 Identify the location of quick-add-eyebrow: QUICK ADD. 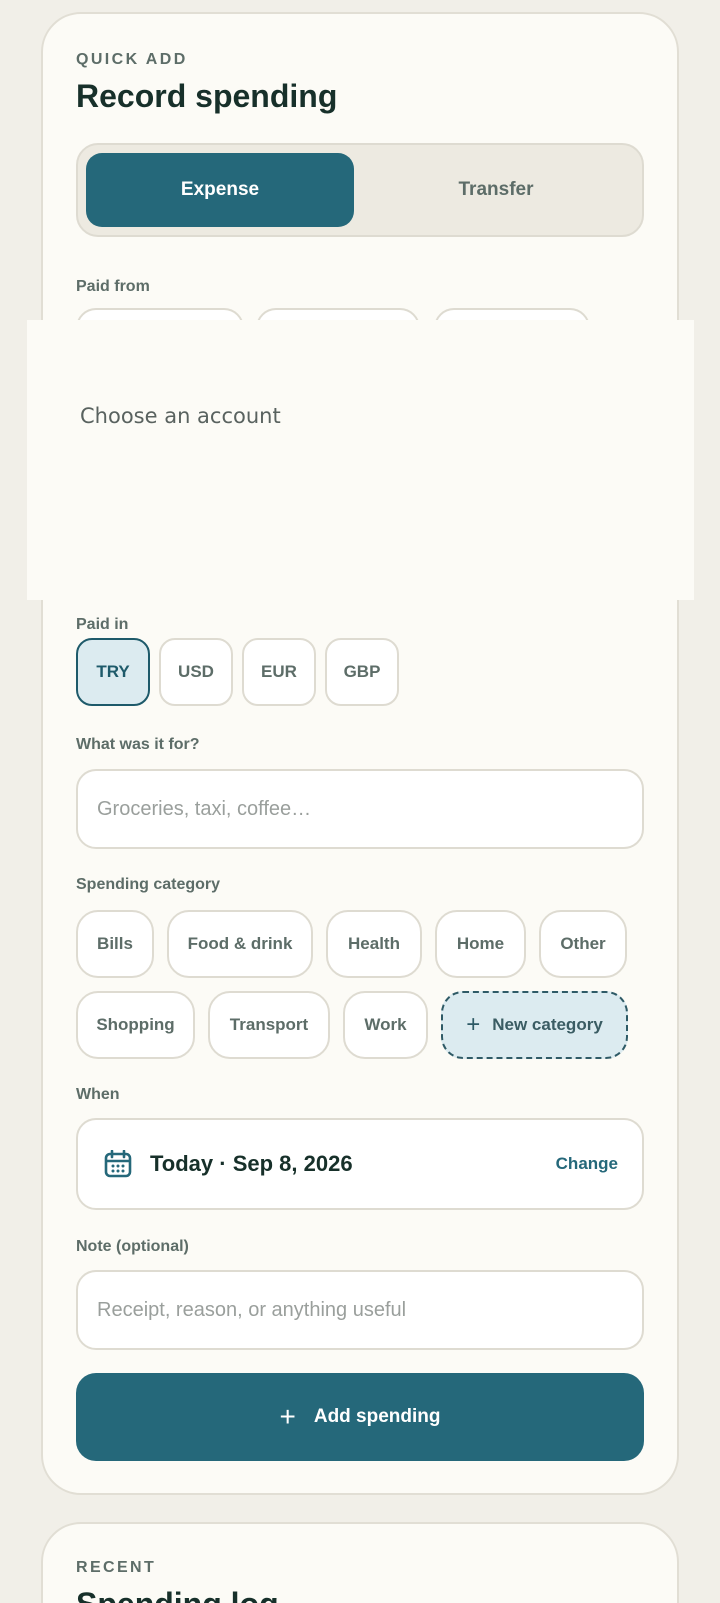
(132, 59).